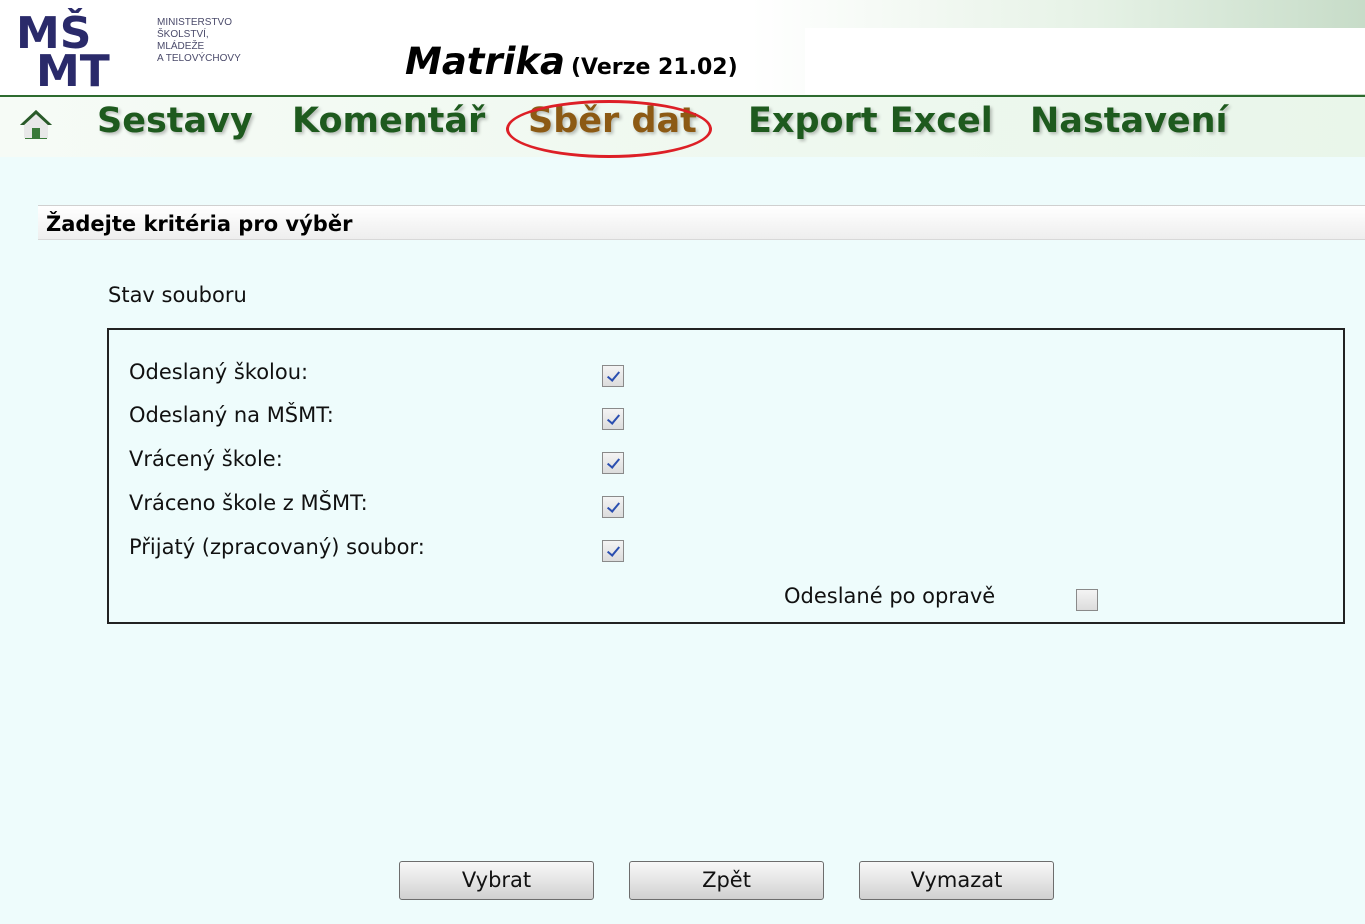 The image size is (1365, 924). I want to click on vymazat-button: Vymazat, so click(956, 880).